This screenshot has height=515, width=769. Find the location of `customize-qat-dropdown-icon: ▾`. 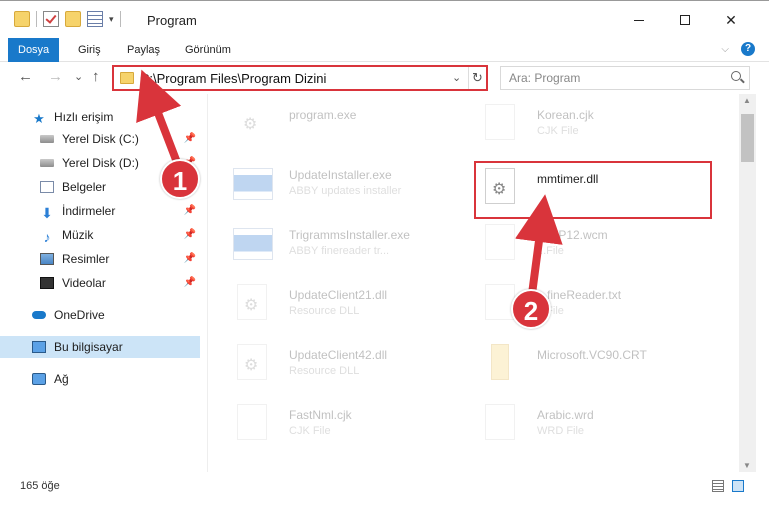

customize-qat-dropdown-icon: ▾ is located at coordinates (111, 19).